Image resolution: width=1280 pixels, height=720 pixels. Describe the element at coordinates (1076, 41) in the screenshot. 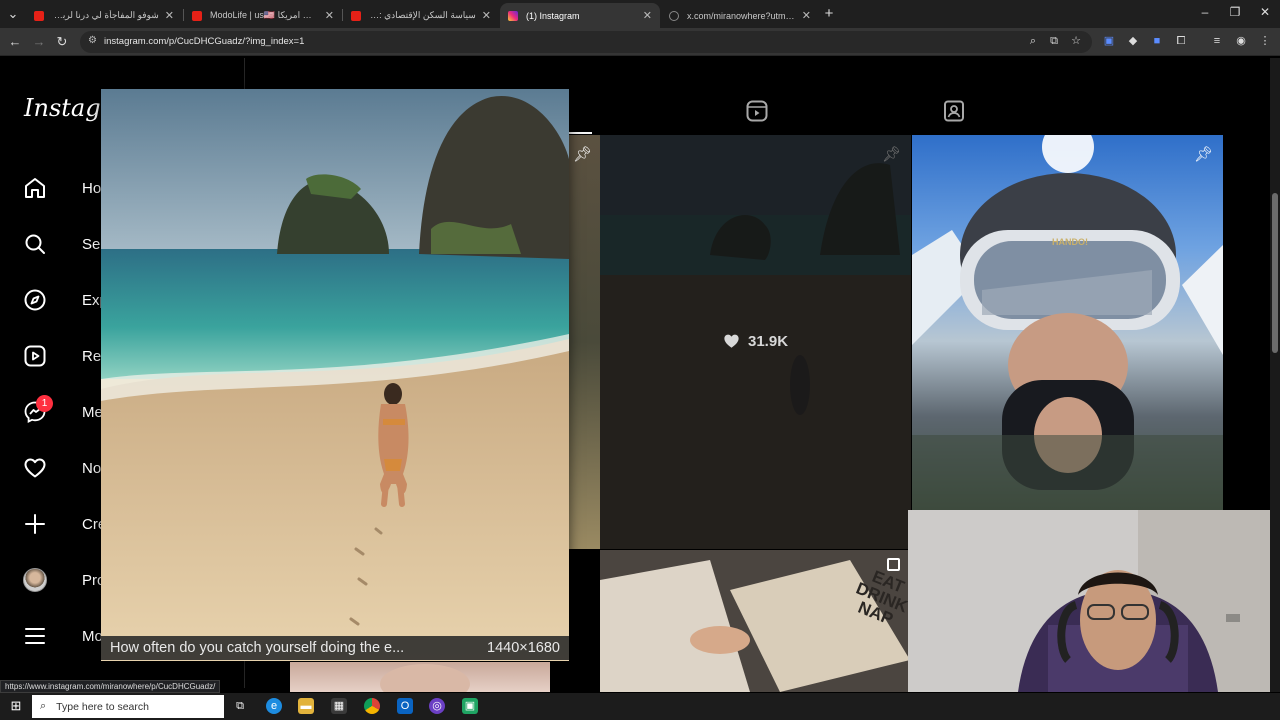

I see `bookmark-star-icon: ☆` at that location.